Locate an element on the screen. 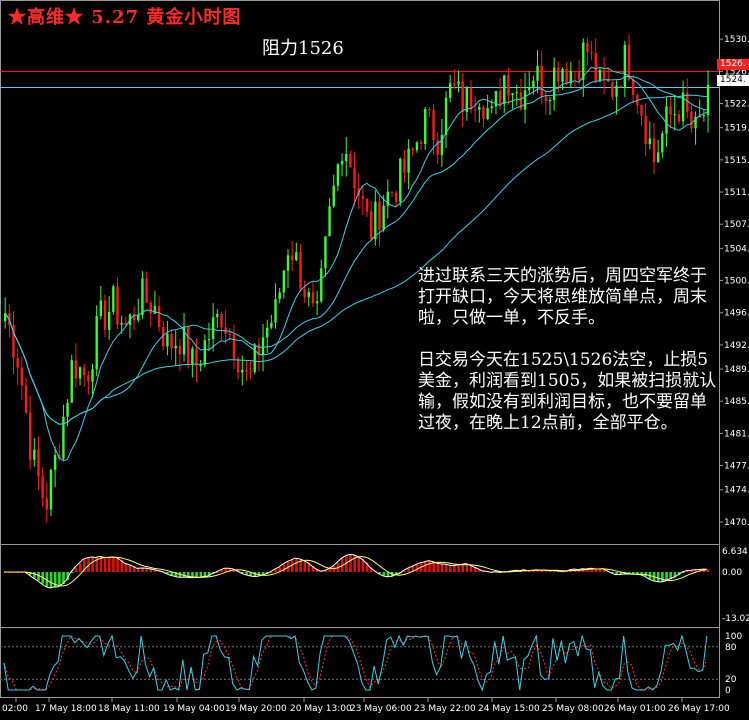 This screenshot has width=749, height=720. price-tick-label: 1504. is located at coordinates (736, 249).